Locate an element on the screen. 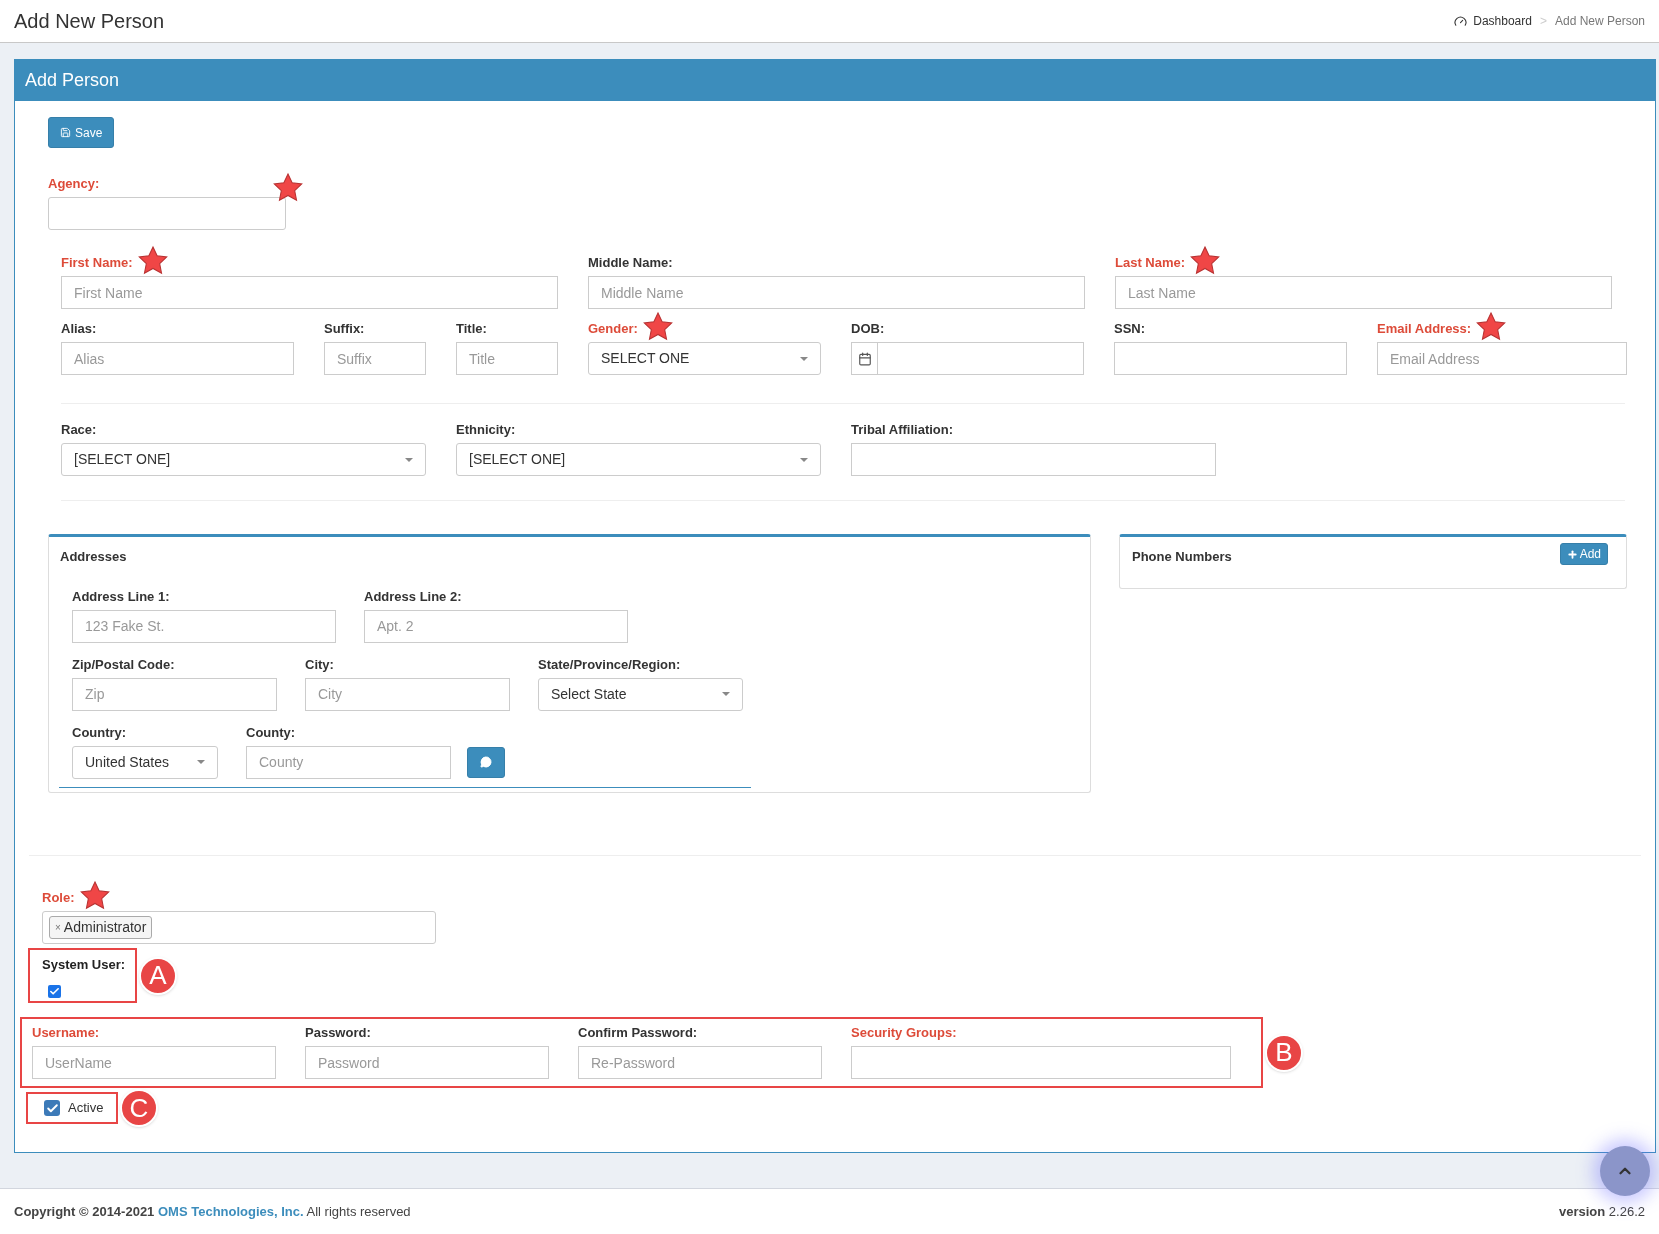 Image resolution: width=1659 pixels, height=1234 pixels. field-label: Middle Name: is located at coordinates (630, 262).